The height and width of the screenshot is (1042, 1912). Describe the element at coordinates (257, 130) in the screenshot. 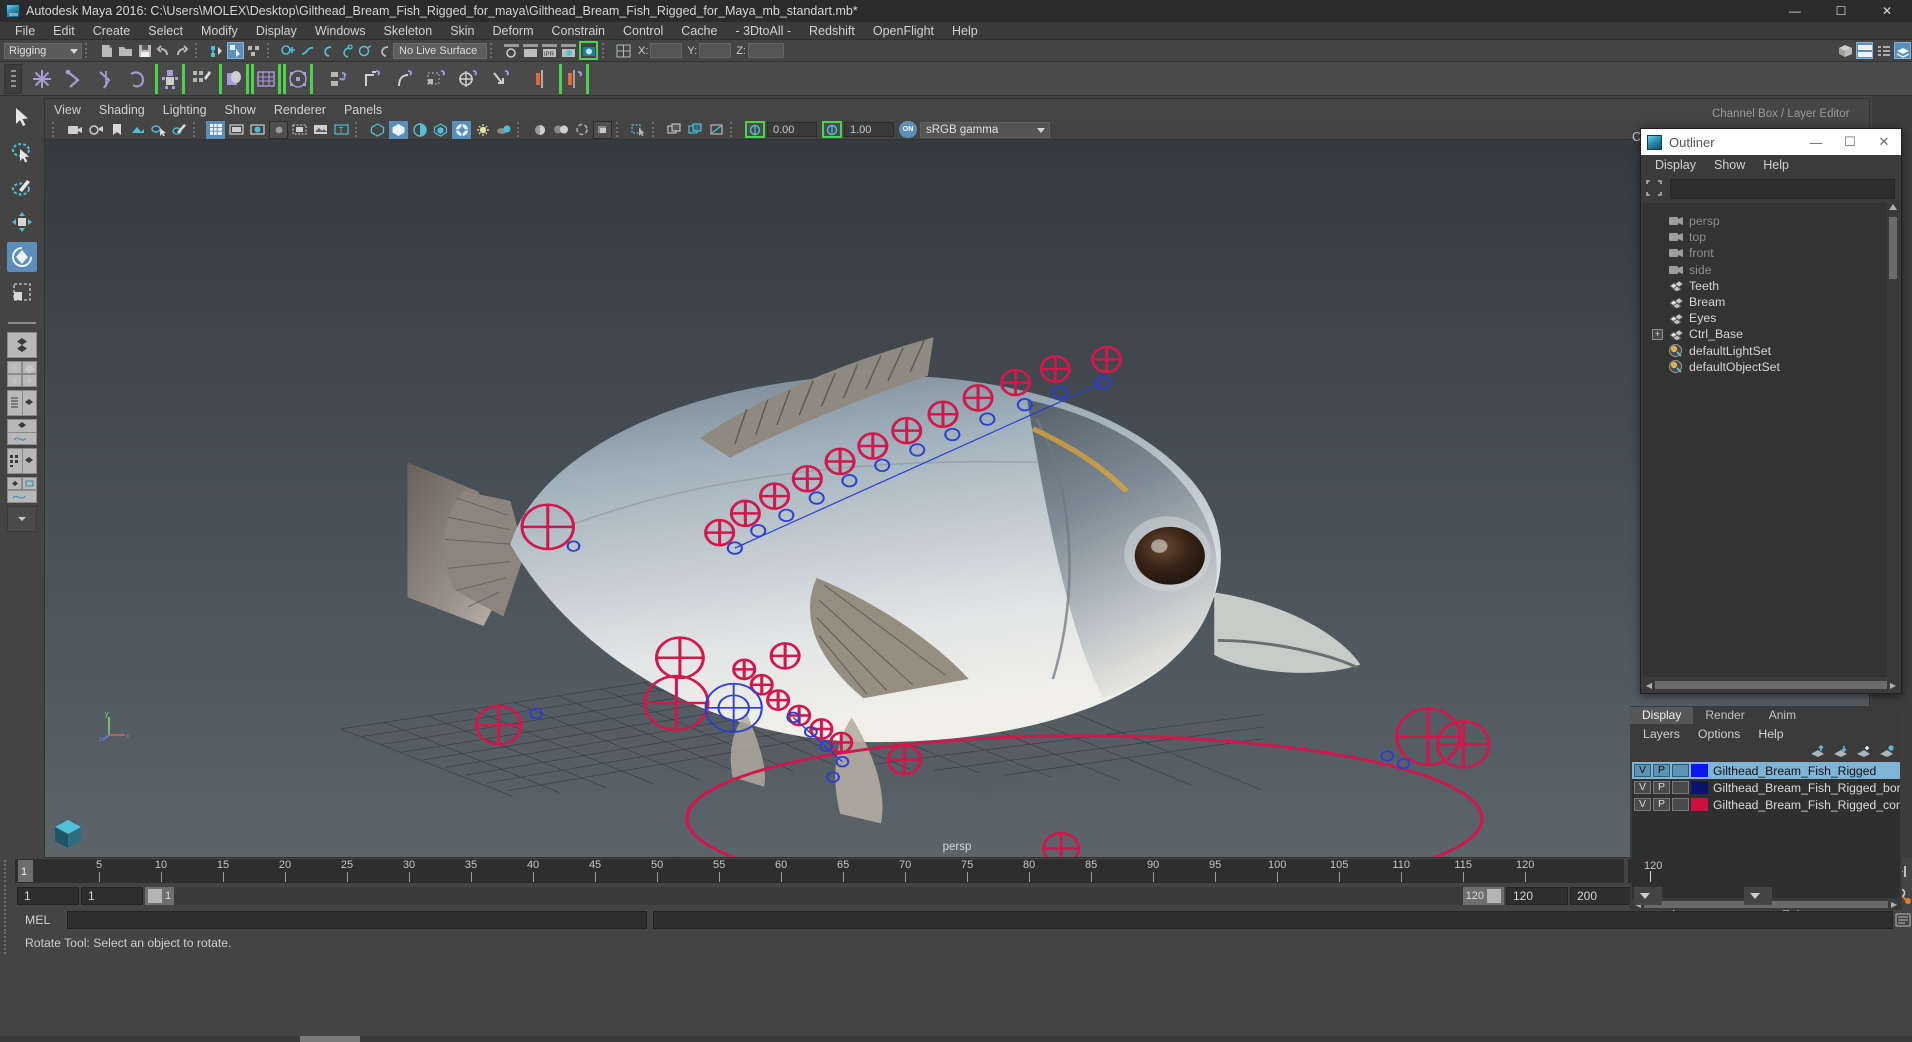

I see `toggle-resolution-gate-icon` at that location.